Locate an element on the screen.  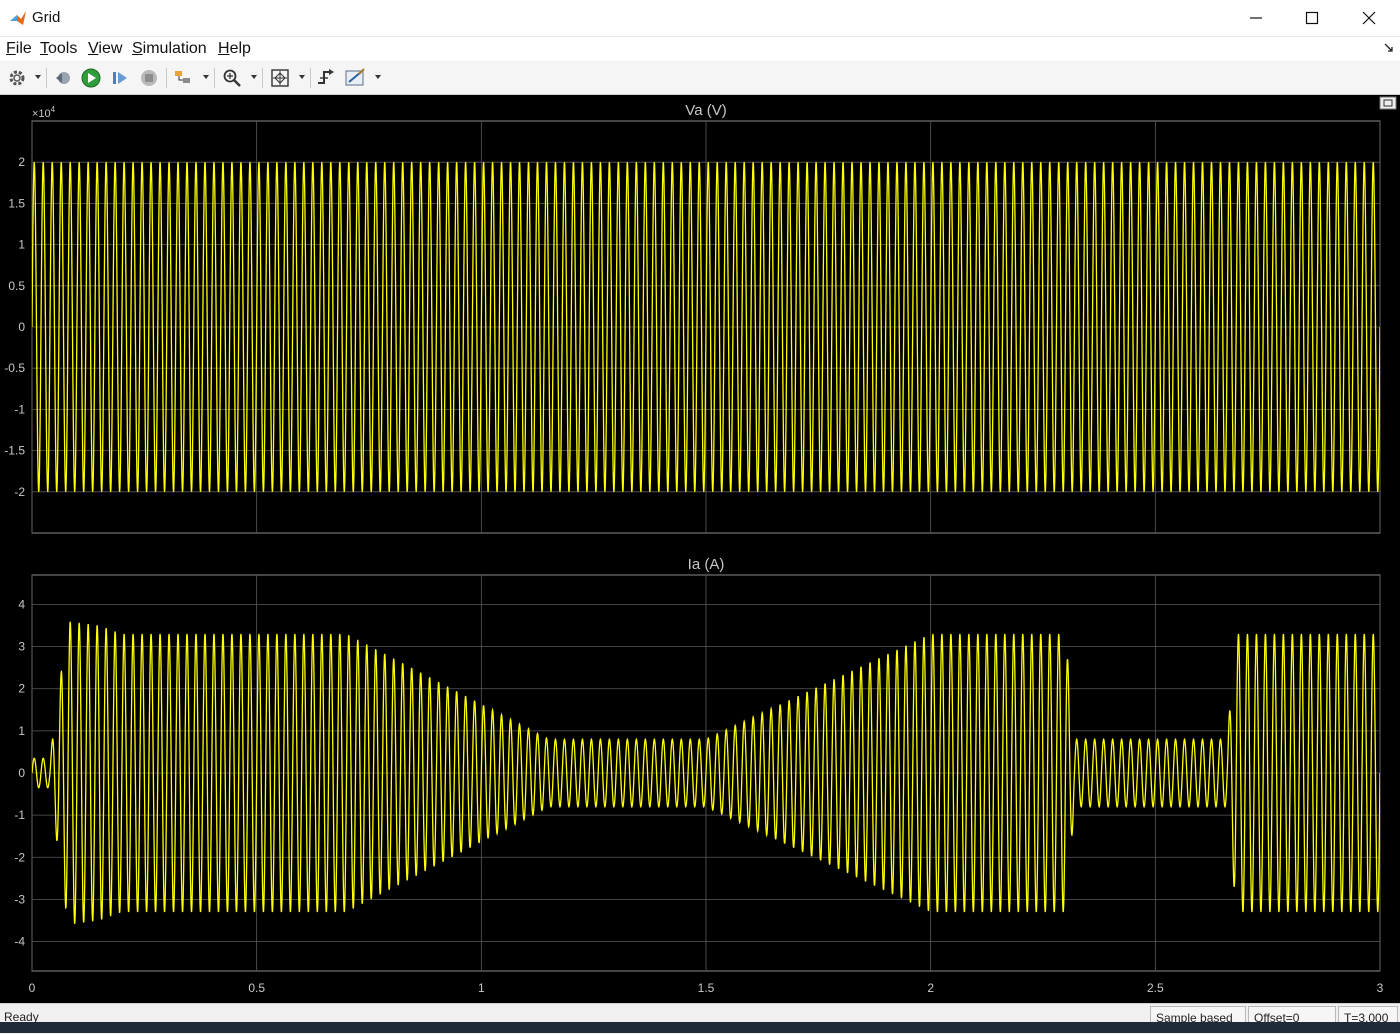
title-bar: Grid is located at coordinates (700, 18).